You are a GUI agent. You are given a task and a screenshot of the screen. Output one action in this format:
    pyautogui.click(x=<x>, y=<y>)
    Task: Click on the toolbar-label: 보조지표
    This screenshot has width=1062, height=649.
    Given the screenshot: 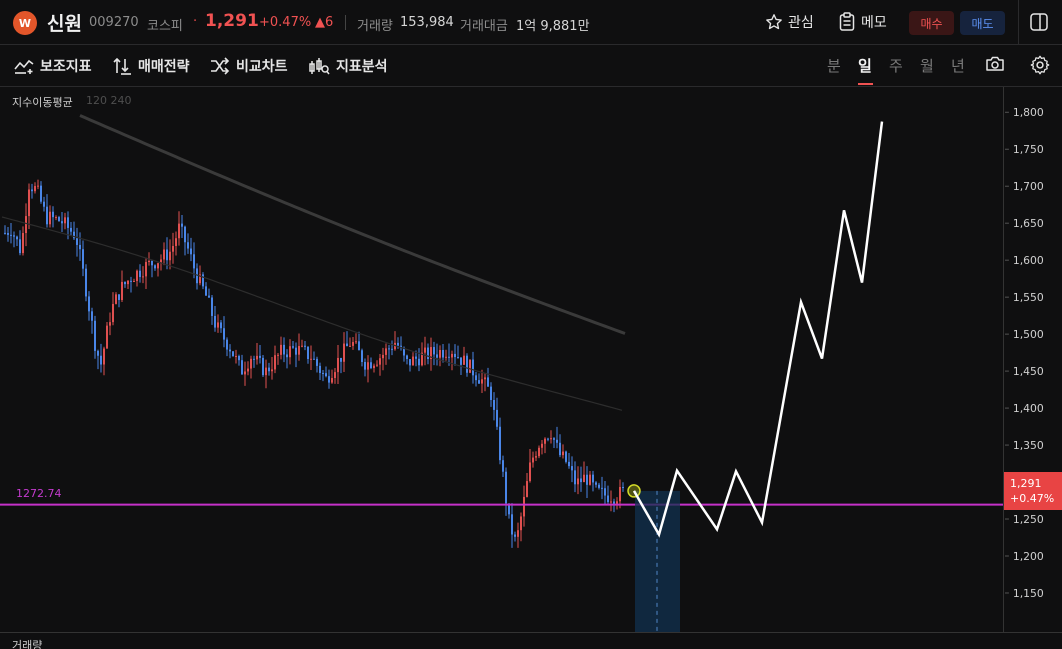 What is the action you would take?
    pyautogui.click(x=66, y=67)
    